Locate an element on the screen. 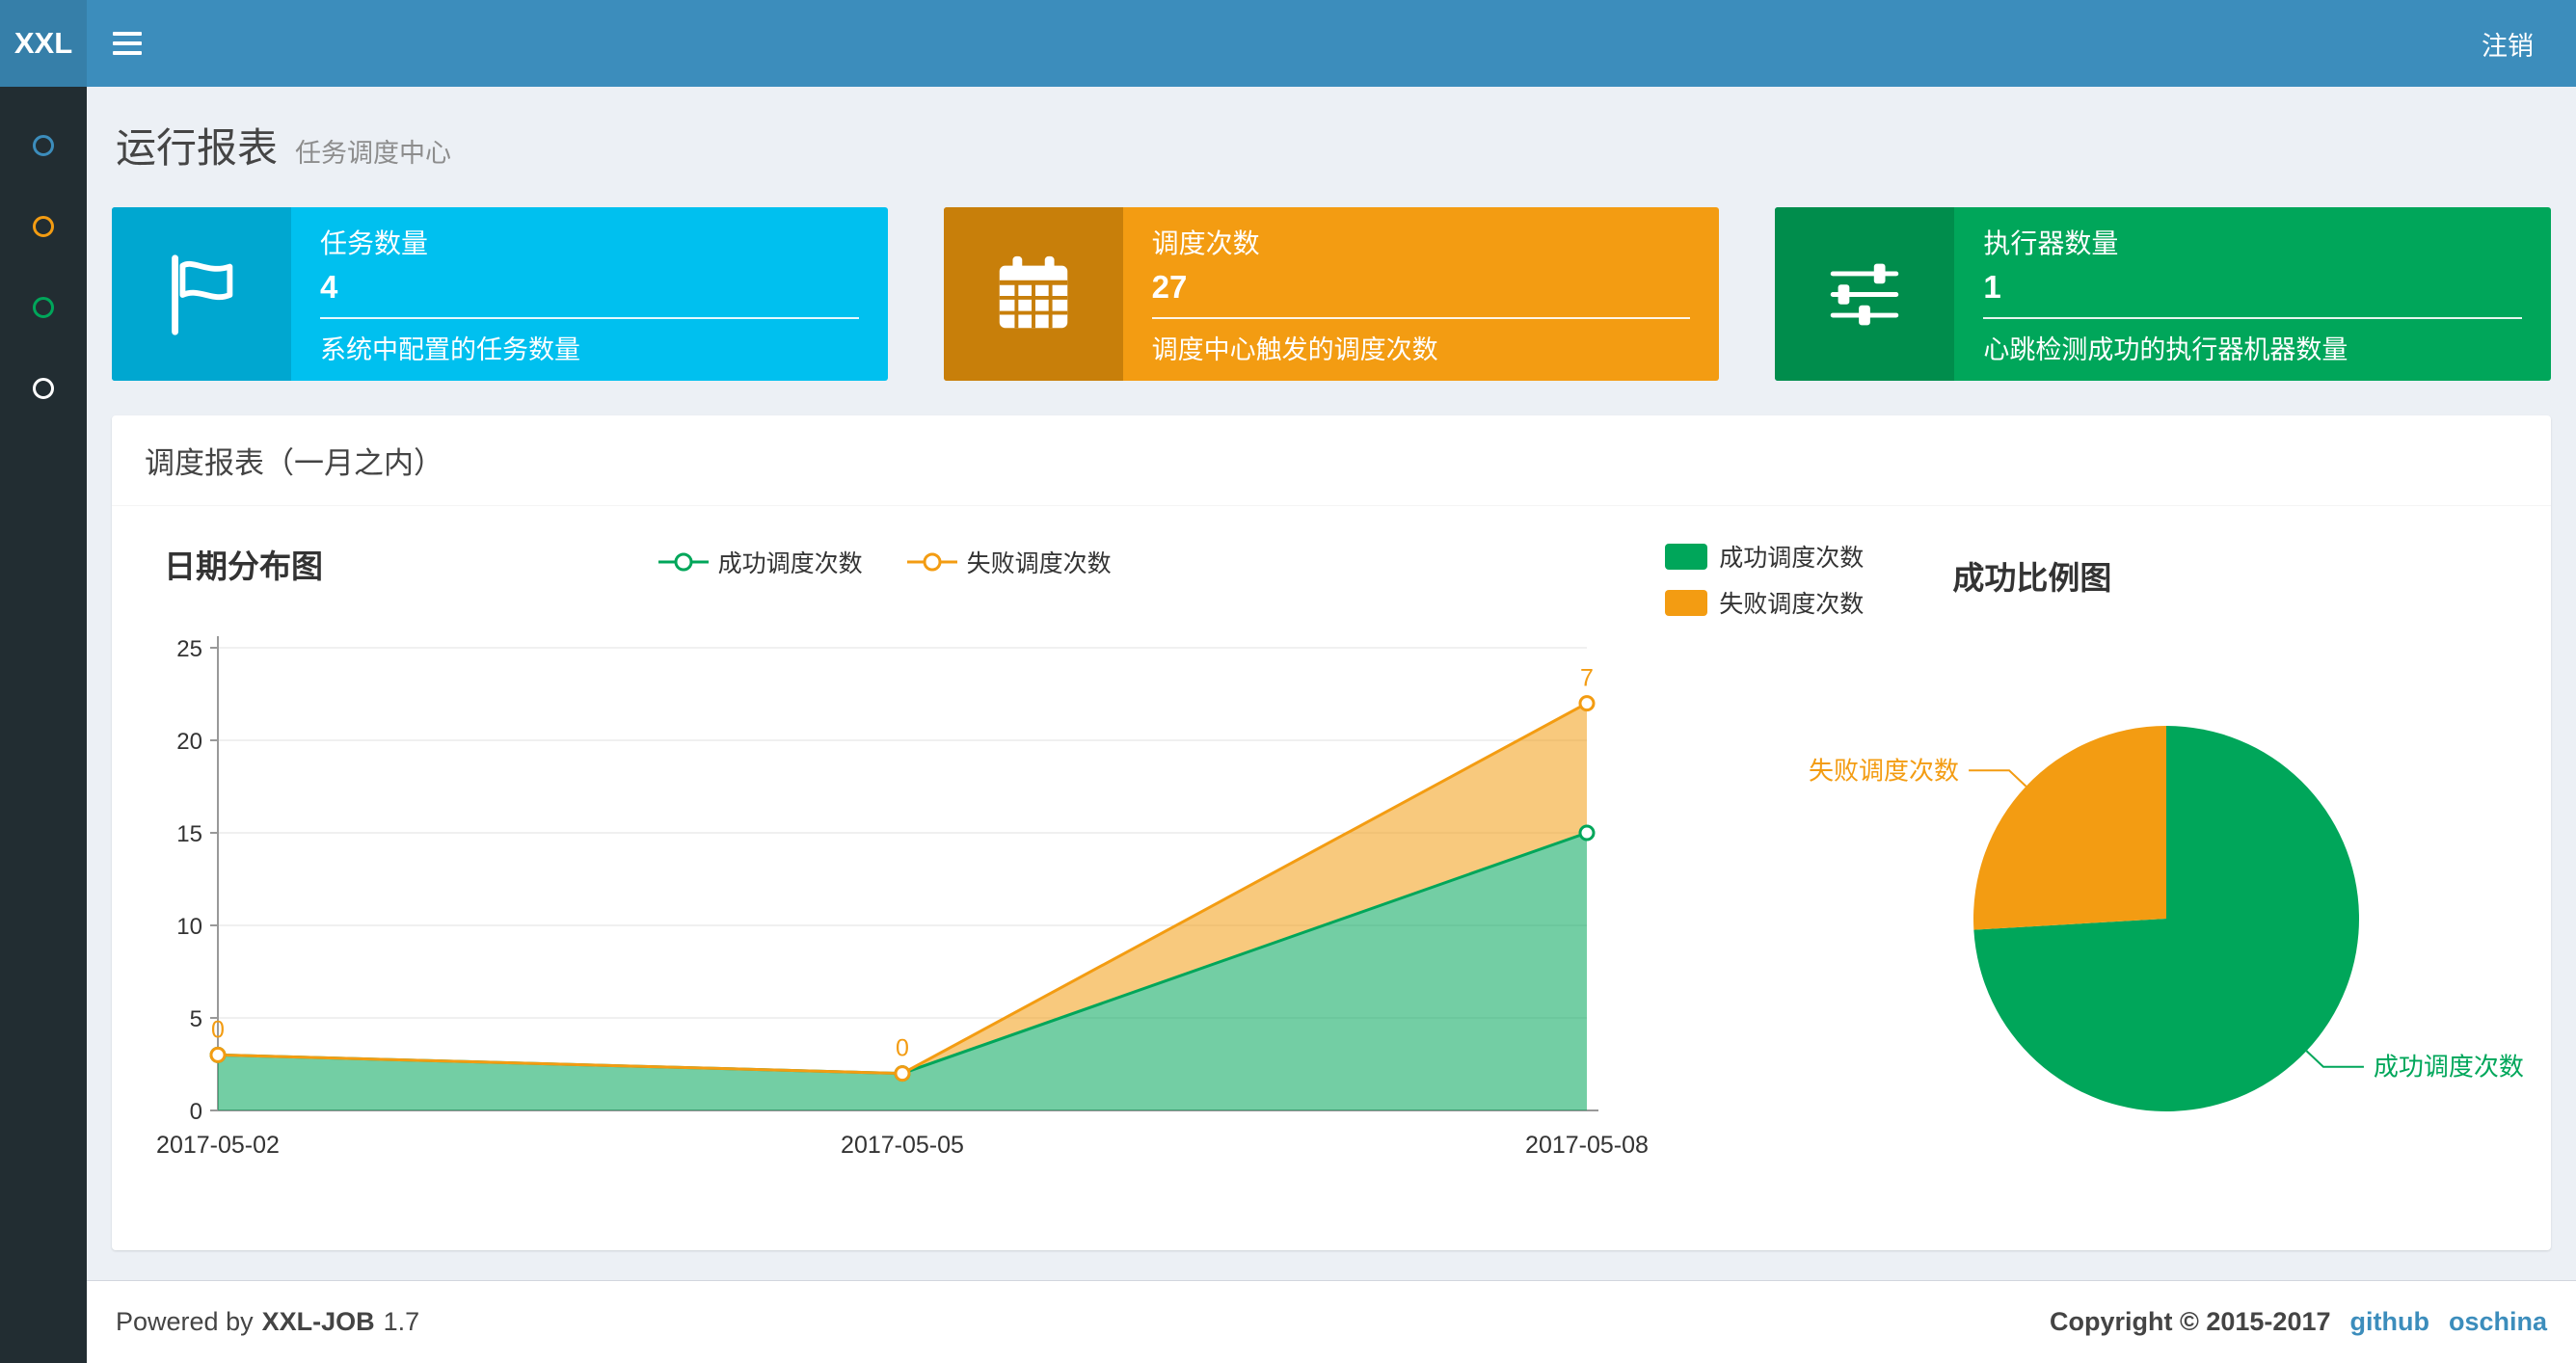 This screenshot has height=1363, width=2576. point-label: 7 is located at coordinates (1587, 678).